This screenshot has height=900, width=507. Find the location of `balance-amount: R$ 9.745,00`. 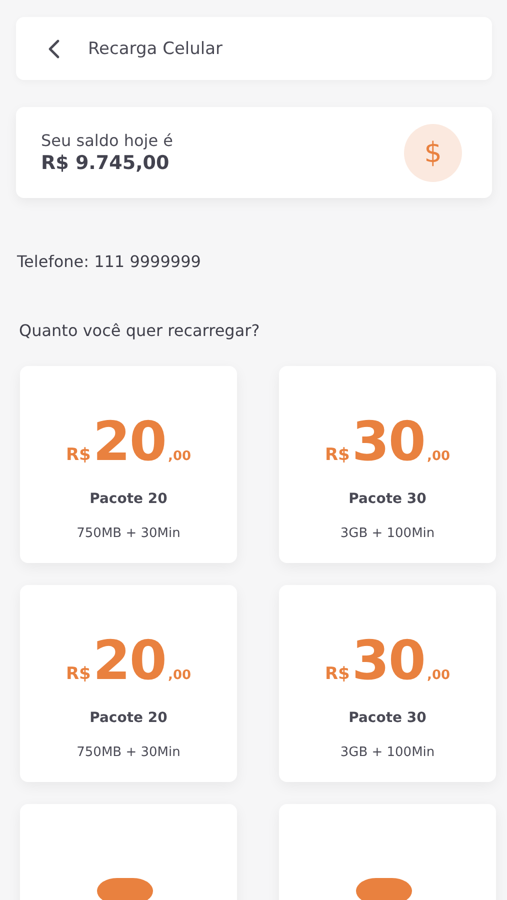

balance-amount: R$ 9.745,00 is located at coordinates (105, 163).